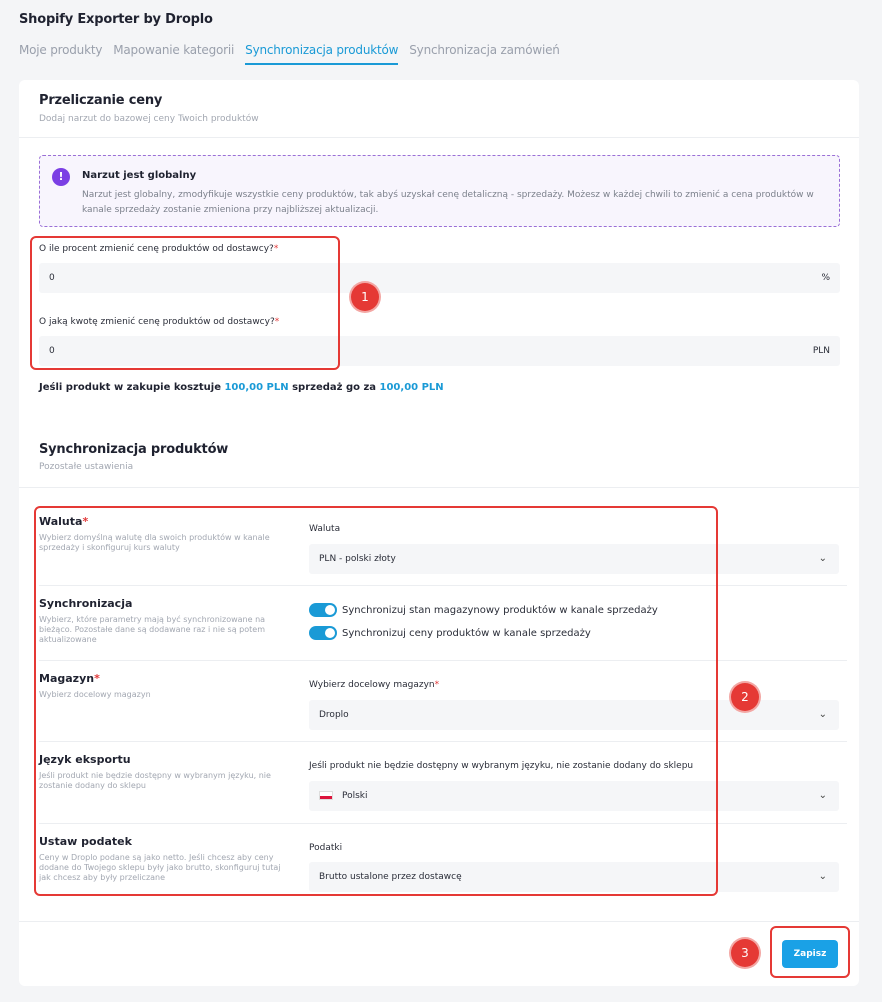 Image resolution: width=882 pixels, height=1002 pixels. Describe the element at coordinates (101, 100) in the screenshot. I see `price-section-title: Przeliczanie ceny` at that location.